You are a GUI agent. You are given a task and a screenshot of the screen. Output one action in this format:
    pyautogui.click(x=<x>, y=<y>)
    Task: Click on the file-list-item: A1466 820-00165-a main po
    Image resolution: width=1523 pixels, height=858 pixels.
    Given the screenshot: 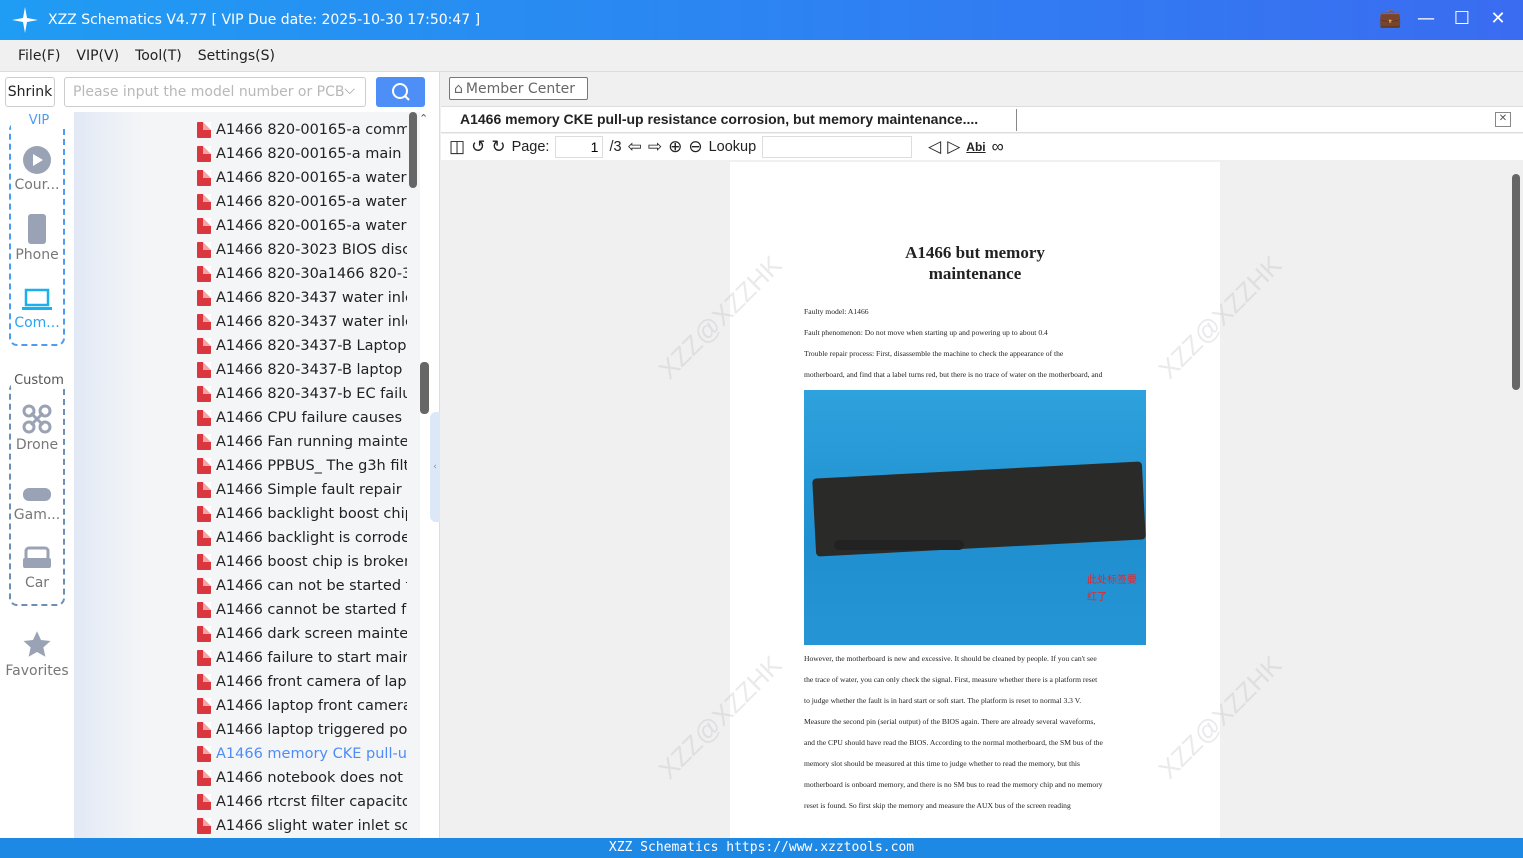 What is the action you would take?
    pyautogui.click(x=302, y=154)
    